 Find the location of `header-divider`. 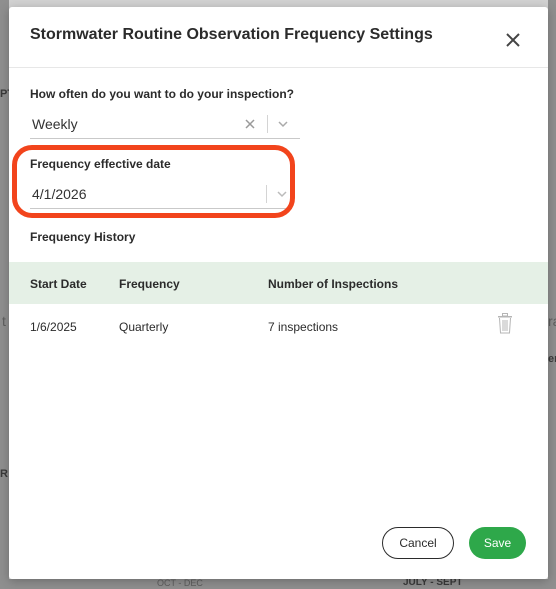

header-divider is located at coordinates (278, 67).